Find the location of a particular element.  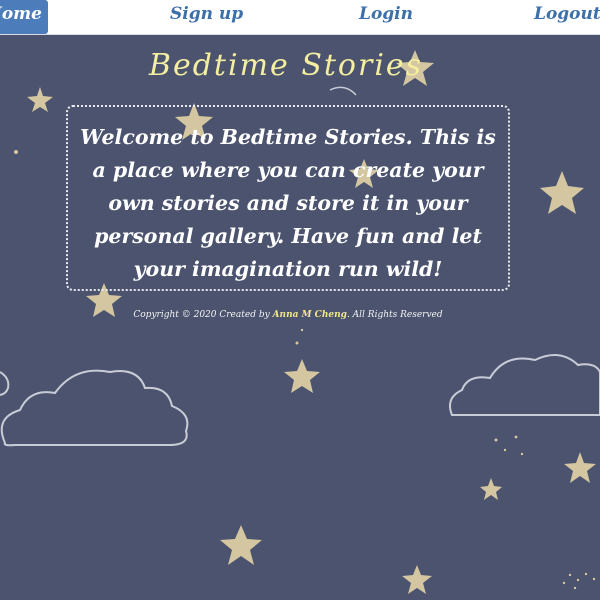

nav-login-link: Login is located at coordinates (386, 17).